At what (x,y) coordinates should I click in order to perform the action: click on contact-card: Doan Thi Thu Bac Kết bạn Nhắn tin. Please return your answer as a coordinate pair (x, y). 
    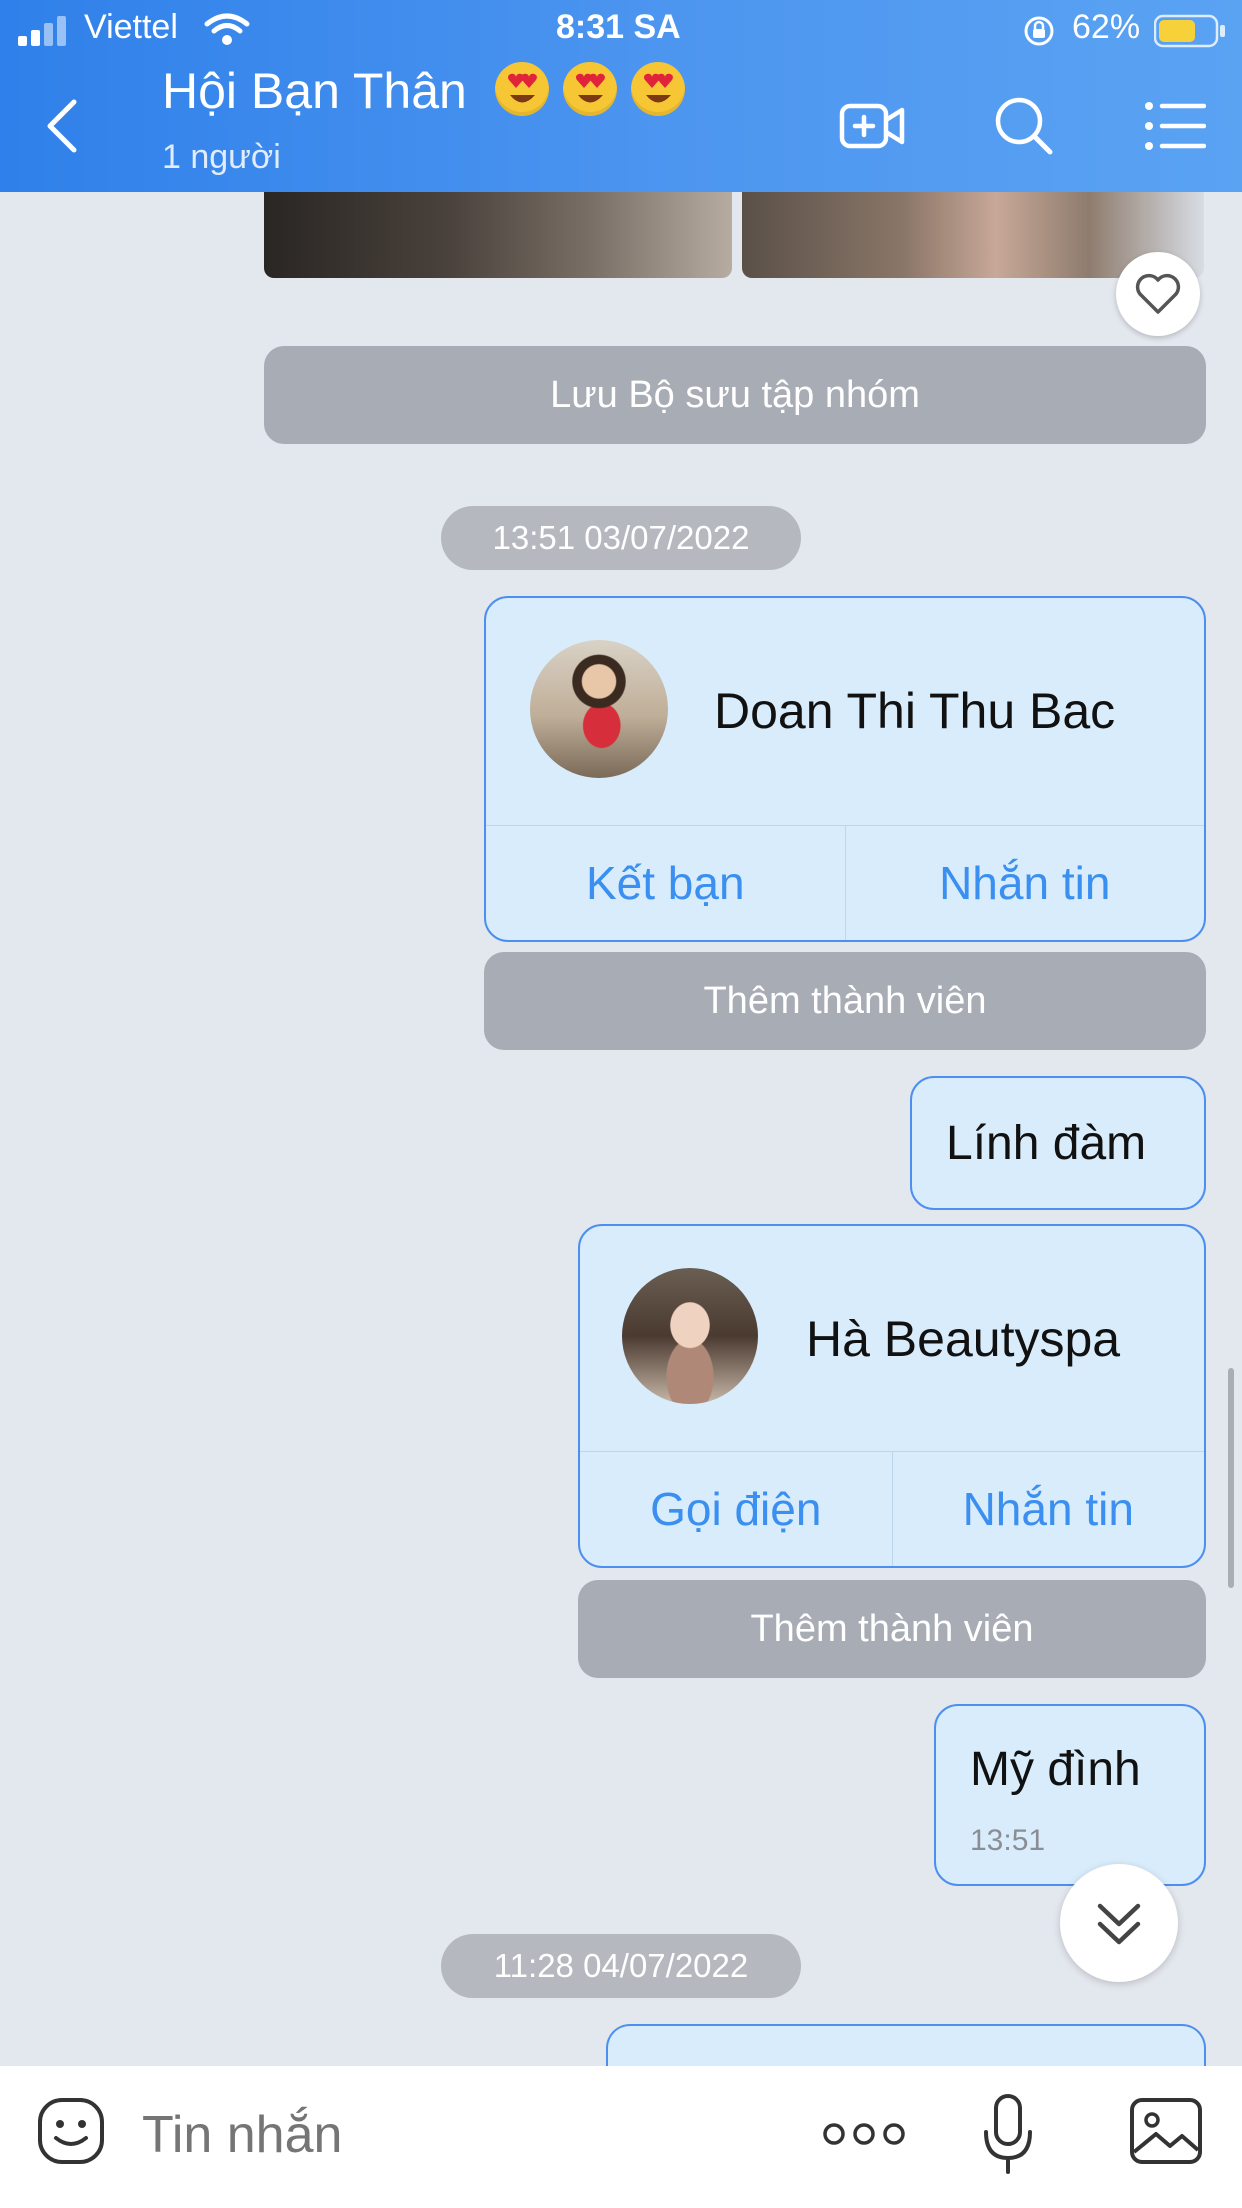
    Looking at the image, I should click on (845, 769).